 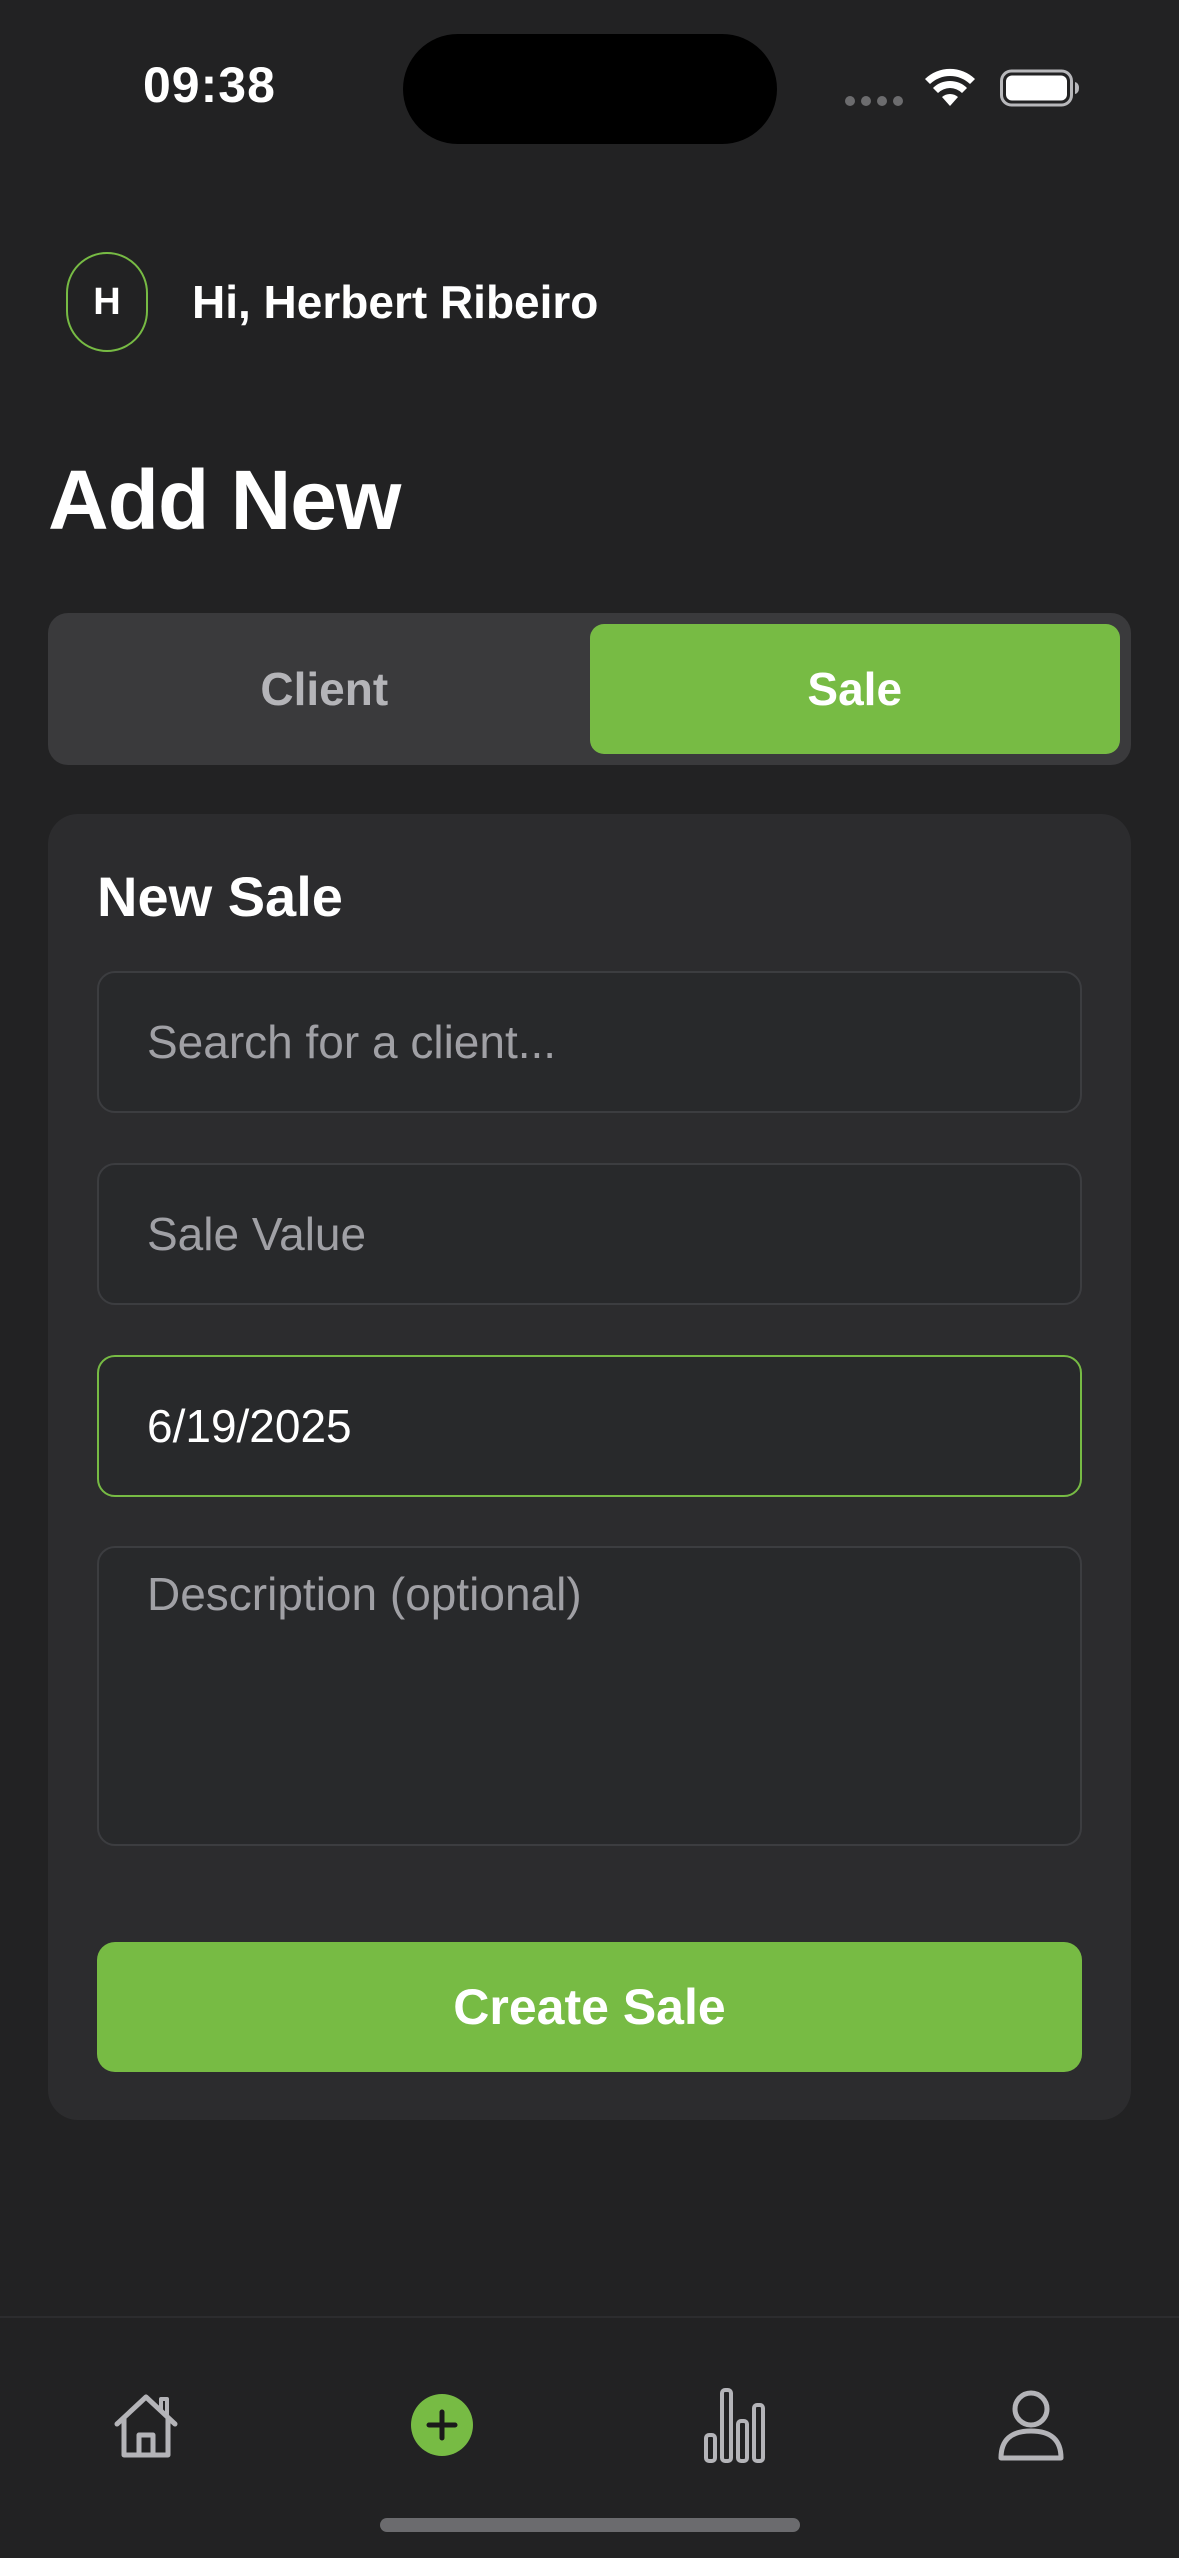 I want to click on client-search-input, so click(x=589, y=1042).